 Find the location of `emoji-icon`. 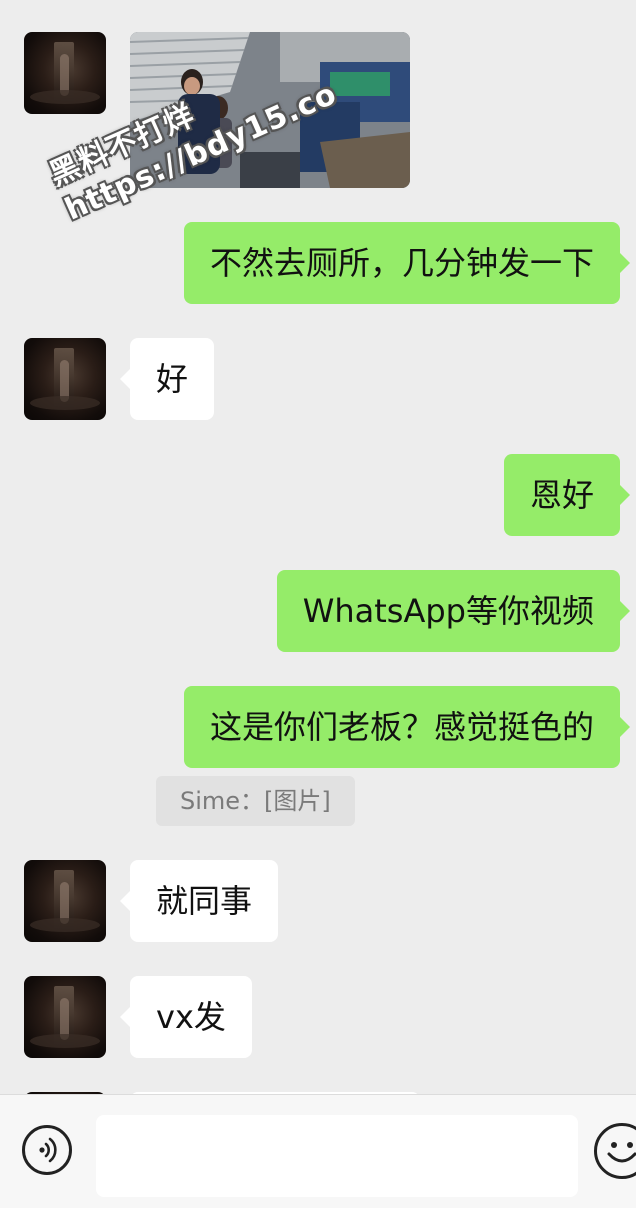

emoji-icon is located at coordinates (615, 1151).